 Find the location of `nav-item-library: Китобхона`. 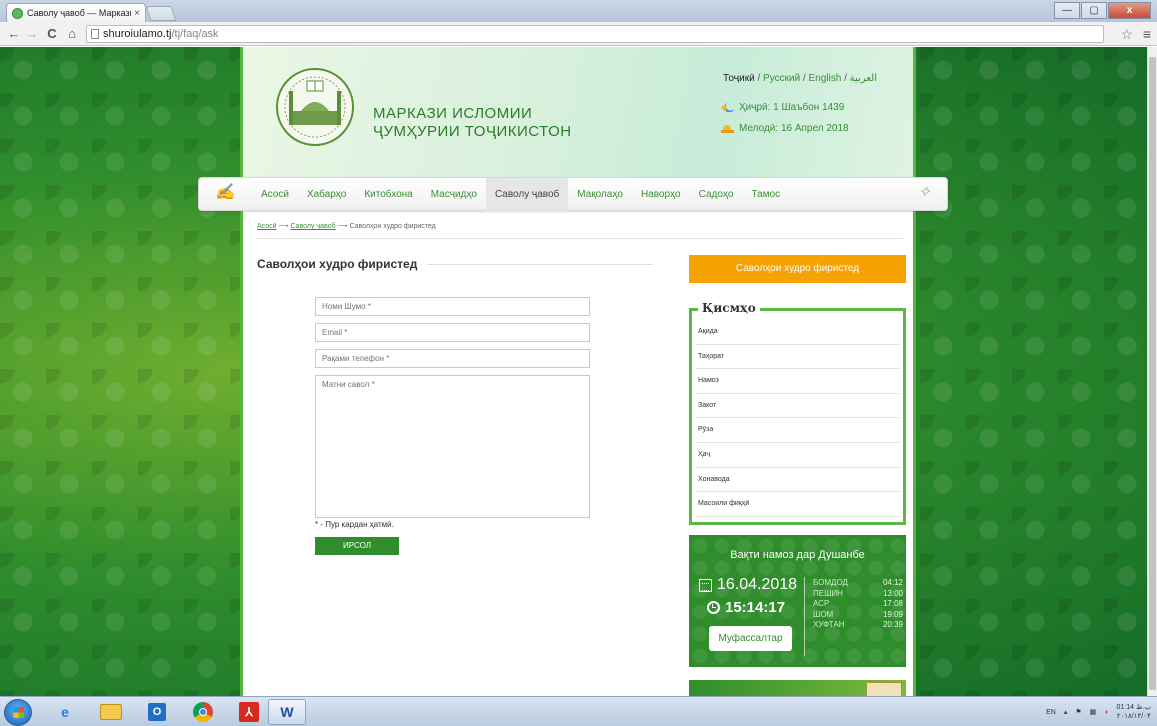

nav-item-library: Китобхона is located at coordinates (388, 195).